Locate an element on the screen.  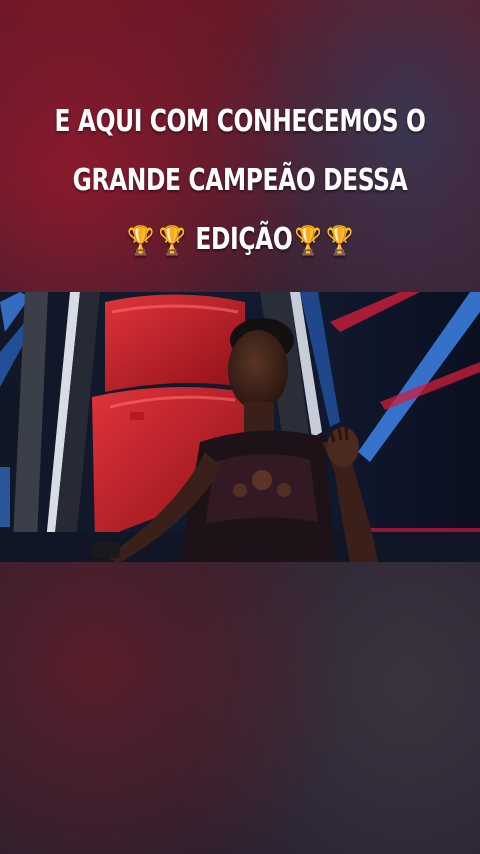
caption-line-2: GRANDE CAMPEÃO DESSA is located at coordinates (240, 180).